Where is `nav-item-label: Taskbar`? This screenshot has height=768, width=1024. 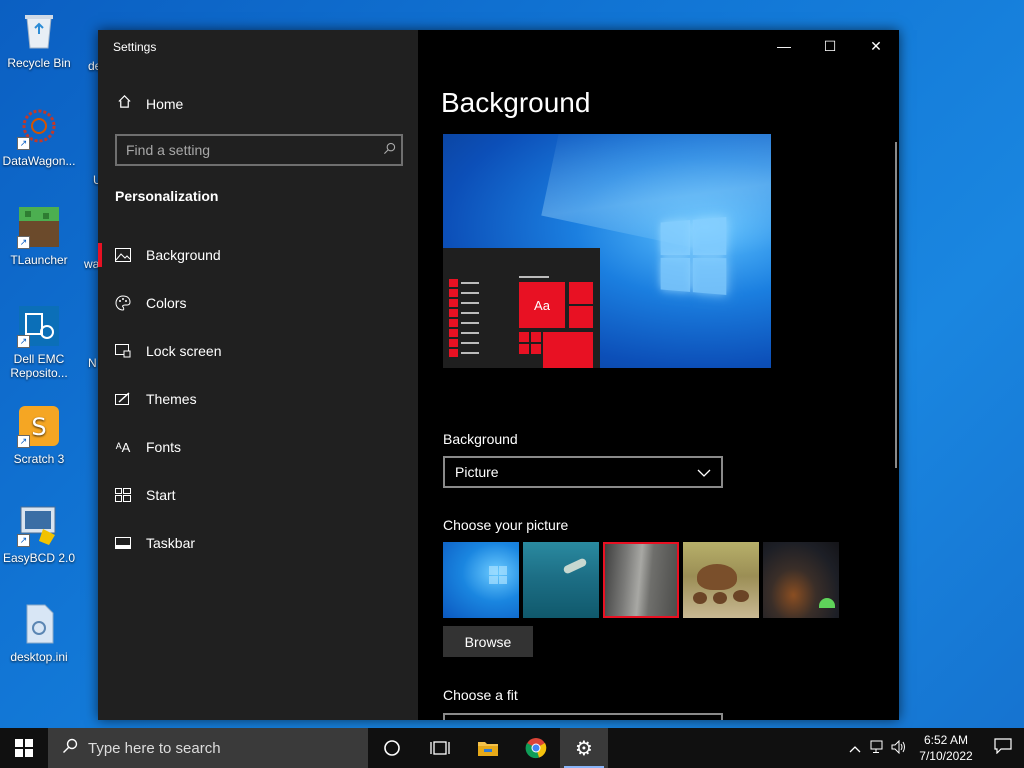
nav-item-label: Taskbar is located at coordinates (171, 543).